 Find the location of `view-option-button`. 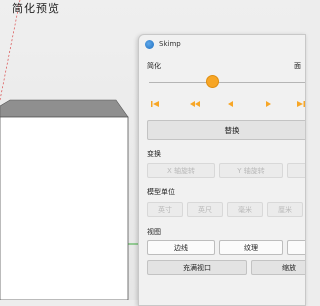

view-option-button is located at coordinates (296, 247).